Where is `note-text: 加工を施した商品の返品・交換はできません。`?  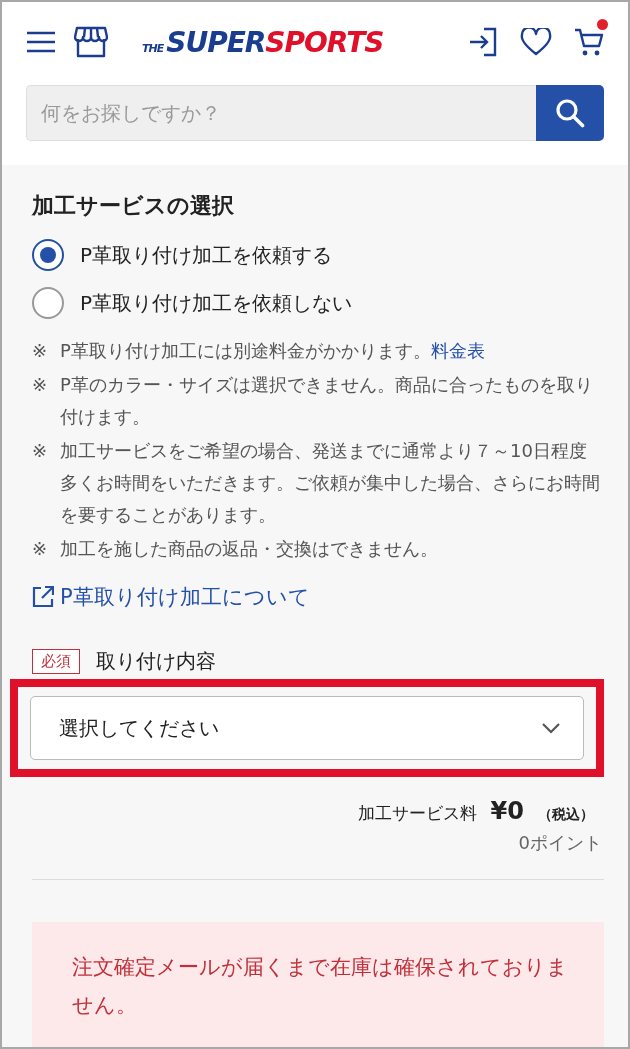
note-text: 加工を施した商品の返品・交換はできません。 is located at coordinates (249, 549).